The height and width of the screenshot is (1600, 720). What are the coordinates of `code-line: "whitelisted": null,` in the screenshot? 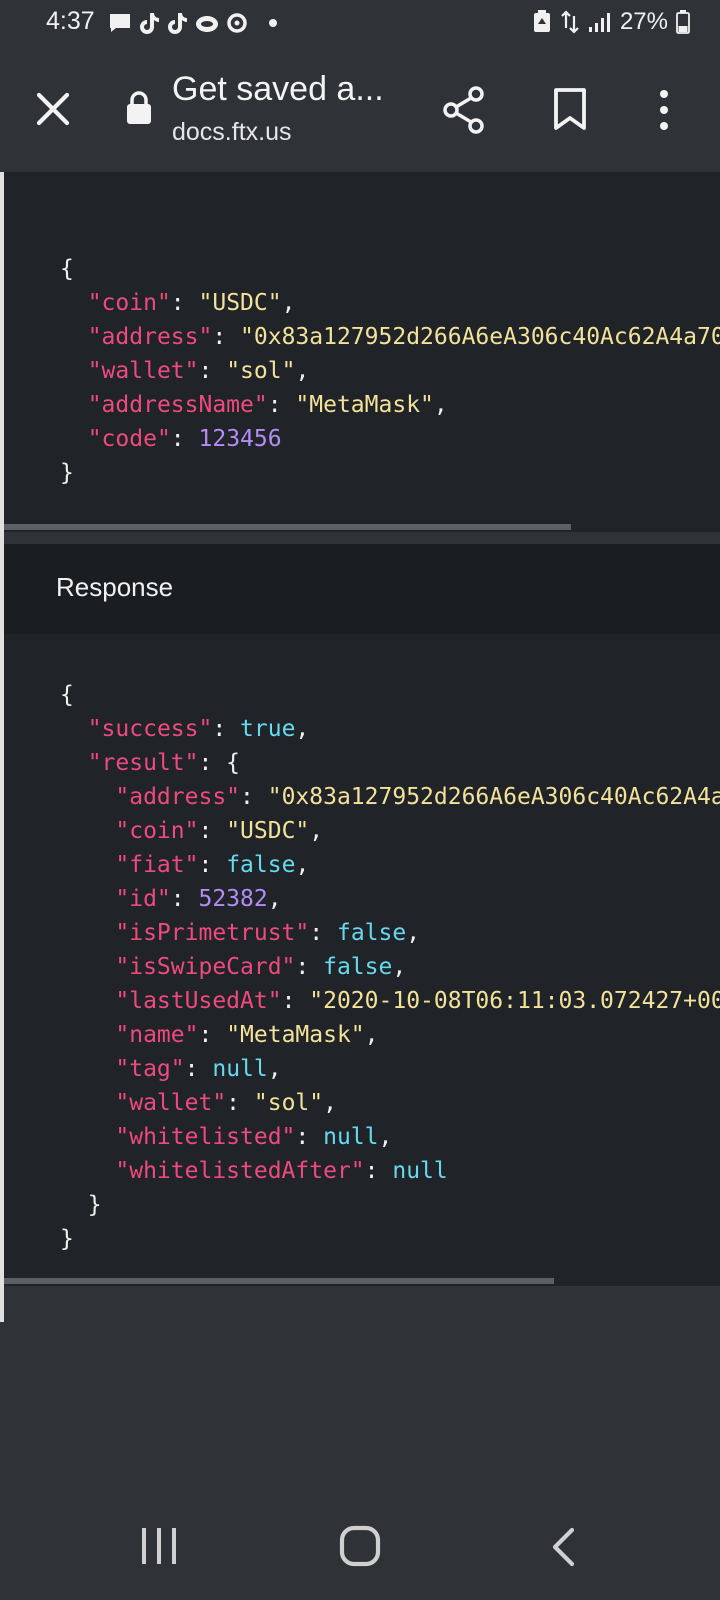 It's located at (254, 1137).